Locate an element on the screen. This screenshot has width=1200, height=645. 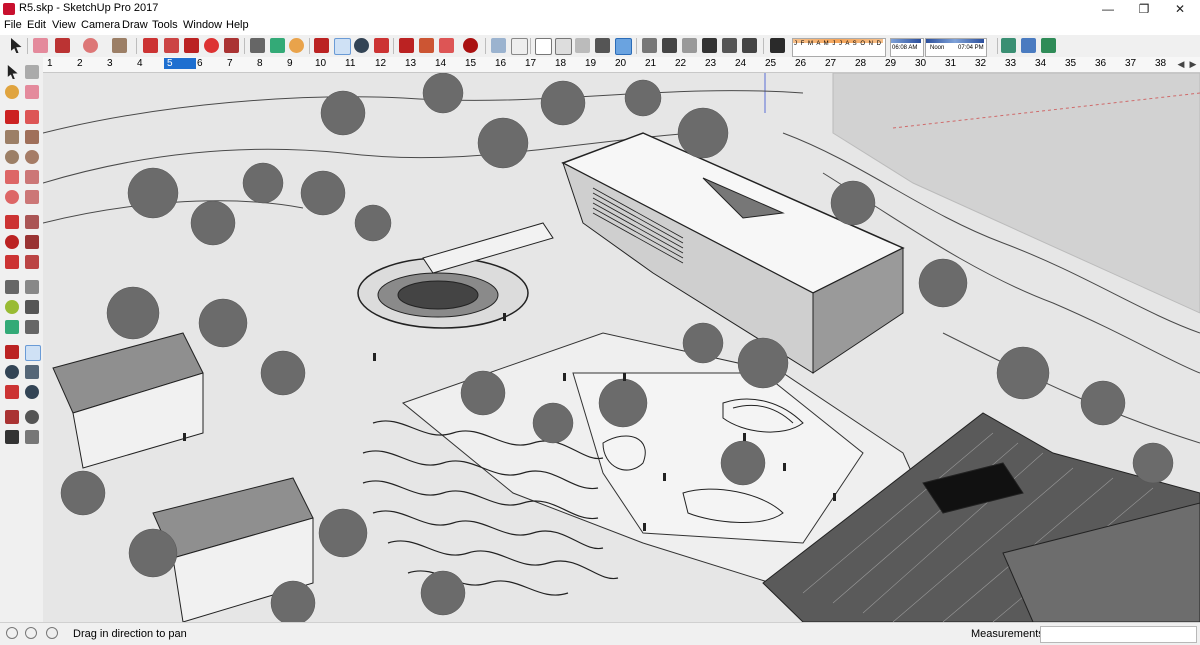
top-view-icon is located at coordinates (669, 45).